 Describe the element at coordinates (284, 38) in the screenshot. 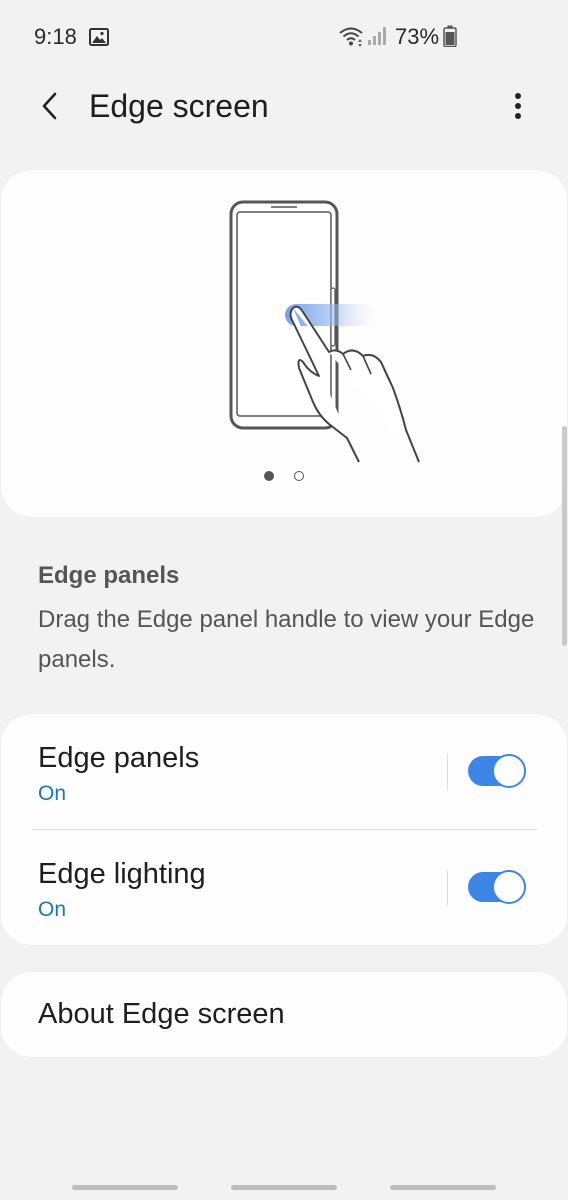

I see `status-bar: 9:18 73%` at that location.